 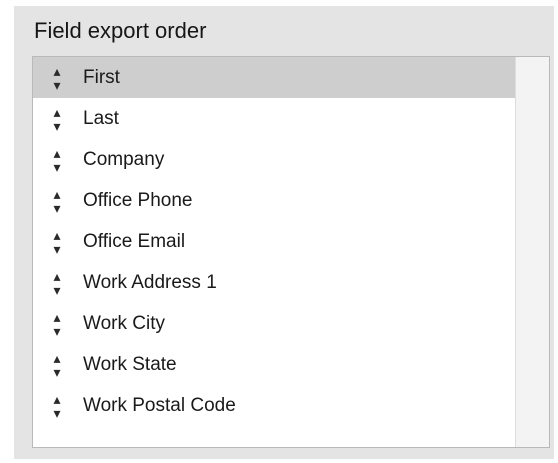 I want to click on list-item-label: Work Postal Code, so click(x=159, y=405).